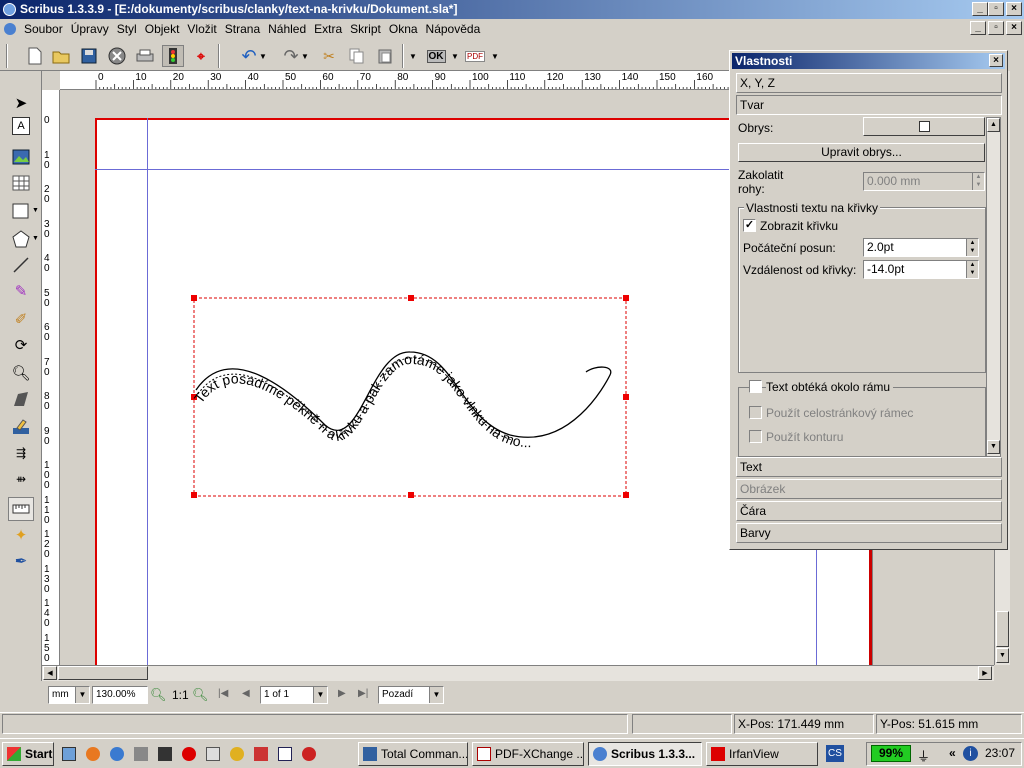 The image size is (1024, 768). What do you see at coordinates (993, 287) in the screenshot?
I see `props-scrollbar: ▲ ▼` at bounding box center [993, 287].